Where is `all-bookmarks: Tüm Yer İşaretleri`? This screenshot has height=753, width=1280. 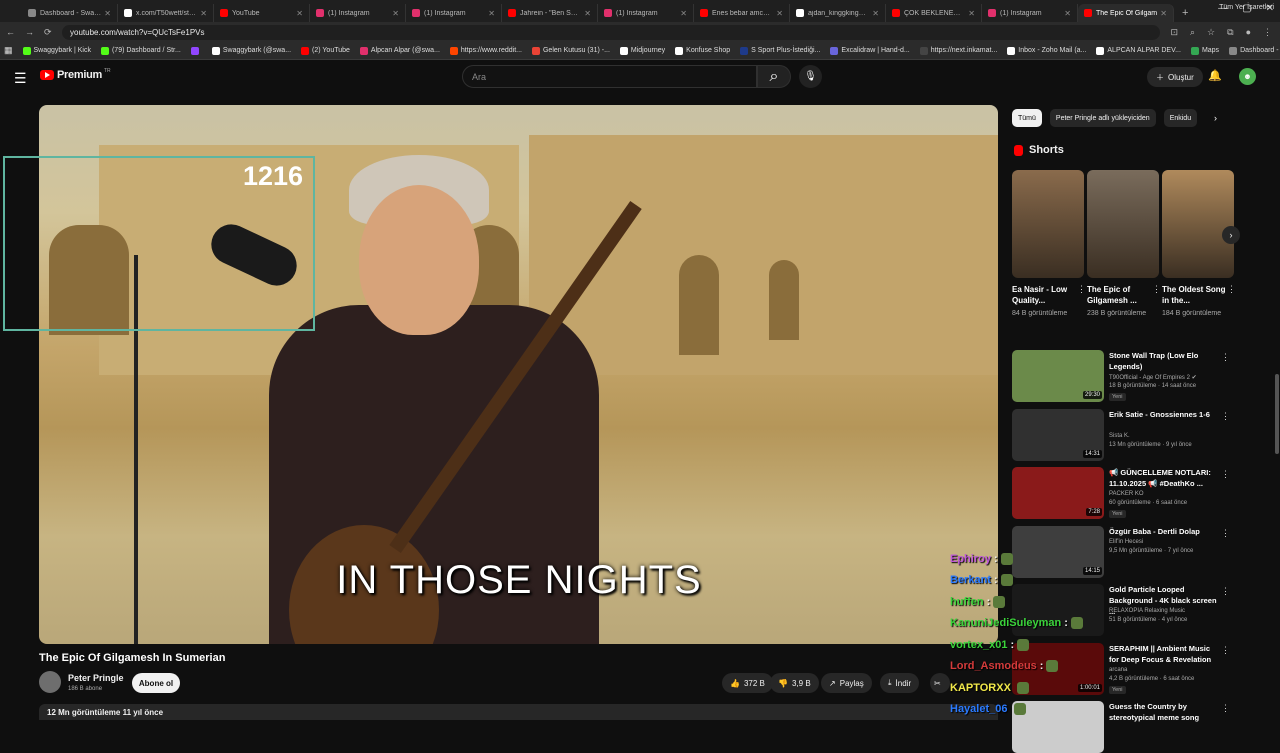 all-bookmarks: Tüm Yer İşaretleri is located at coordinates (1246, 7).